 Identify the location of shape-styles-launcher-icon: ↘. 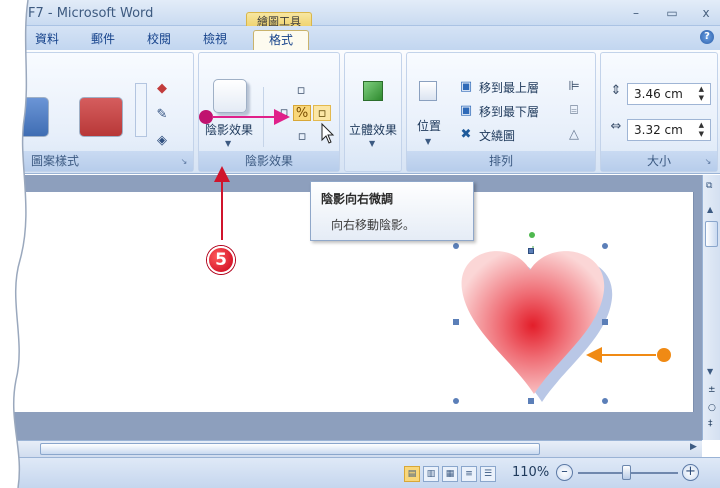
(184, 162).